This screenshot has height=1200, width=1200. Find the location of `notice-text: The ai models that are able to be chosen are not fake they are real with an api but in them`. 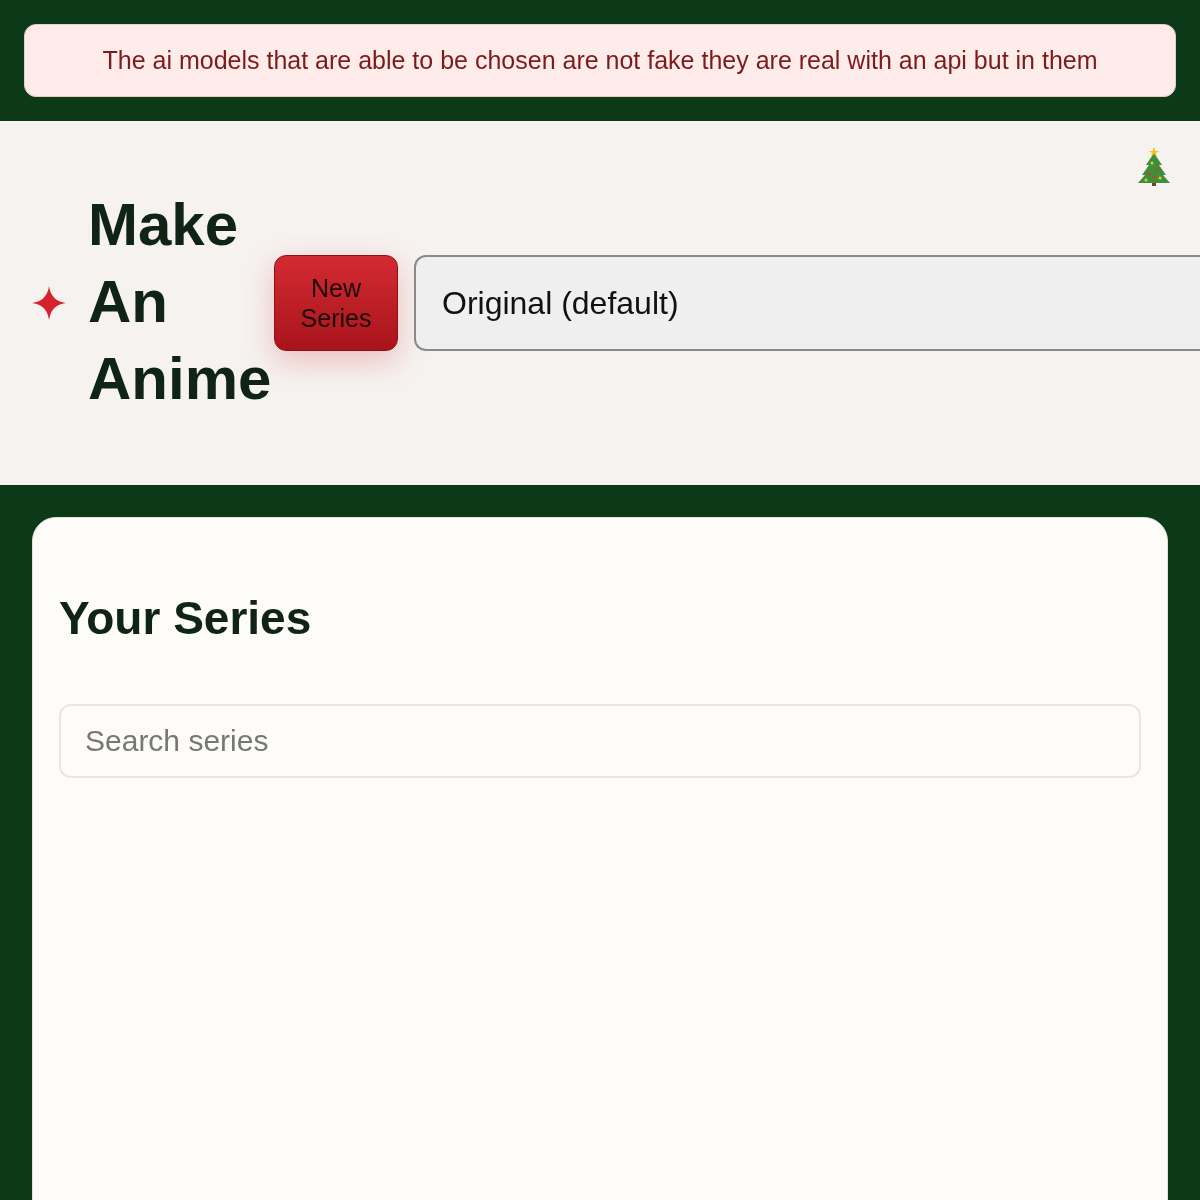

notice-text: The ai models that are able to be chosen are not fake they are real with an api but in them is located at coordinates (600, 60).